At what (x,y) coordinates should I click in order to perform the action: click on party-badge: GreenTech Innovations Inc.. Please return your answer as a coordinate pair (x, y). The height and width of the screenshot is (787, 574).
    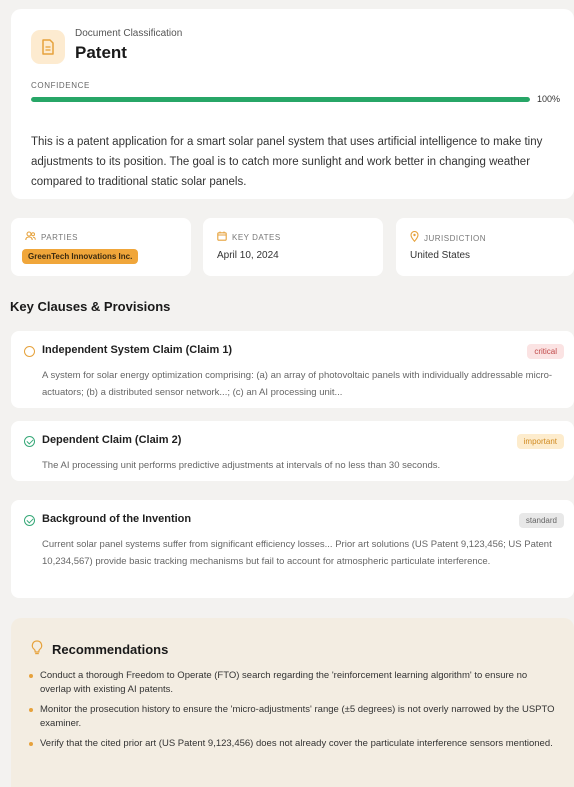
    Looking at the image, I should click on (80, 256).